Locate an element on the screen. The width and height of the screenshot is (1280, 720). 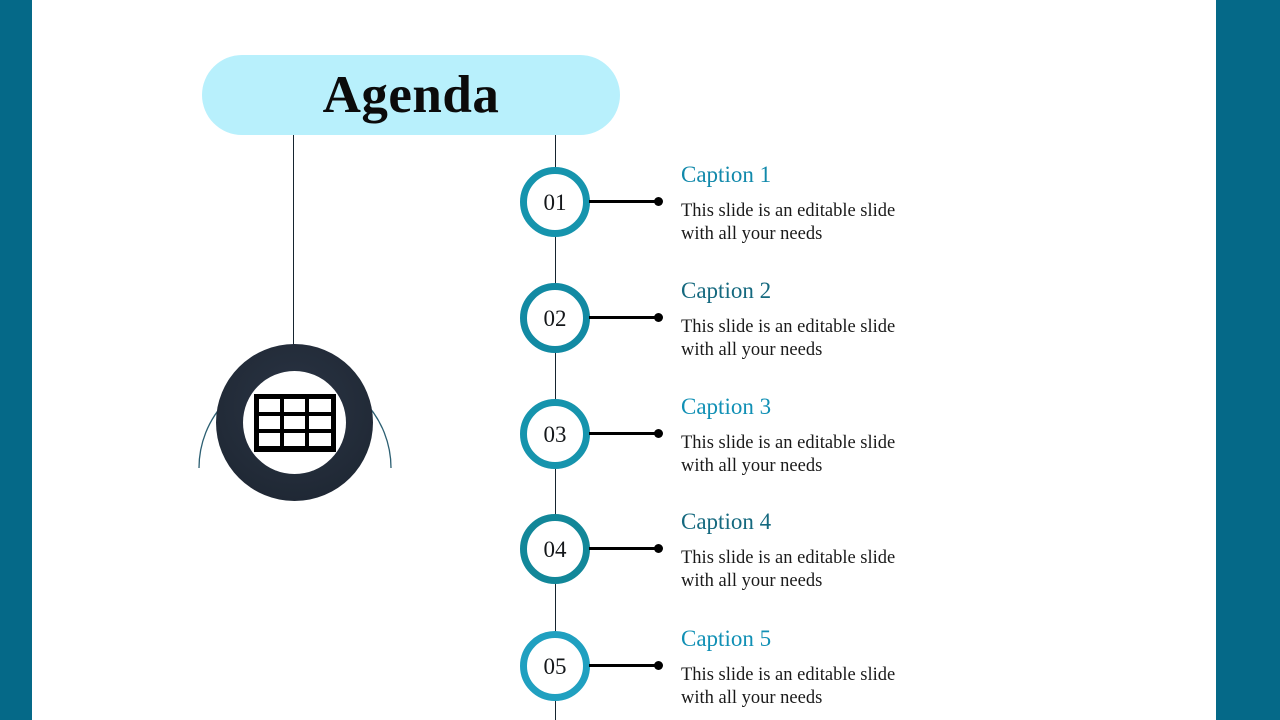
item-caption: Caption 5 is located at coordinates (726, 638).